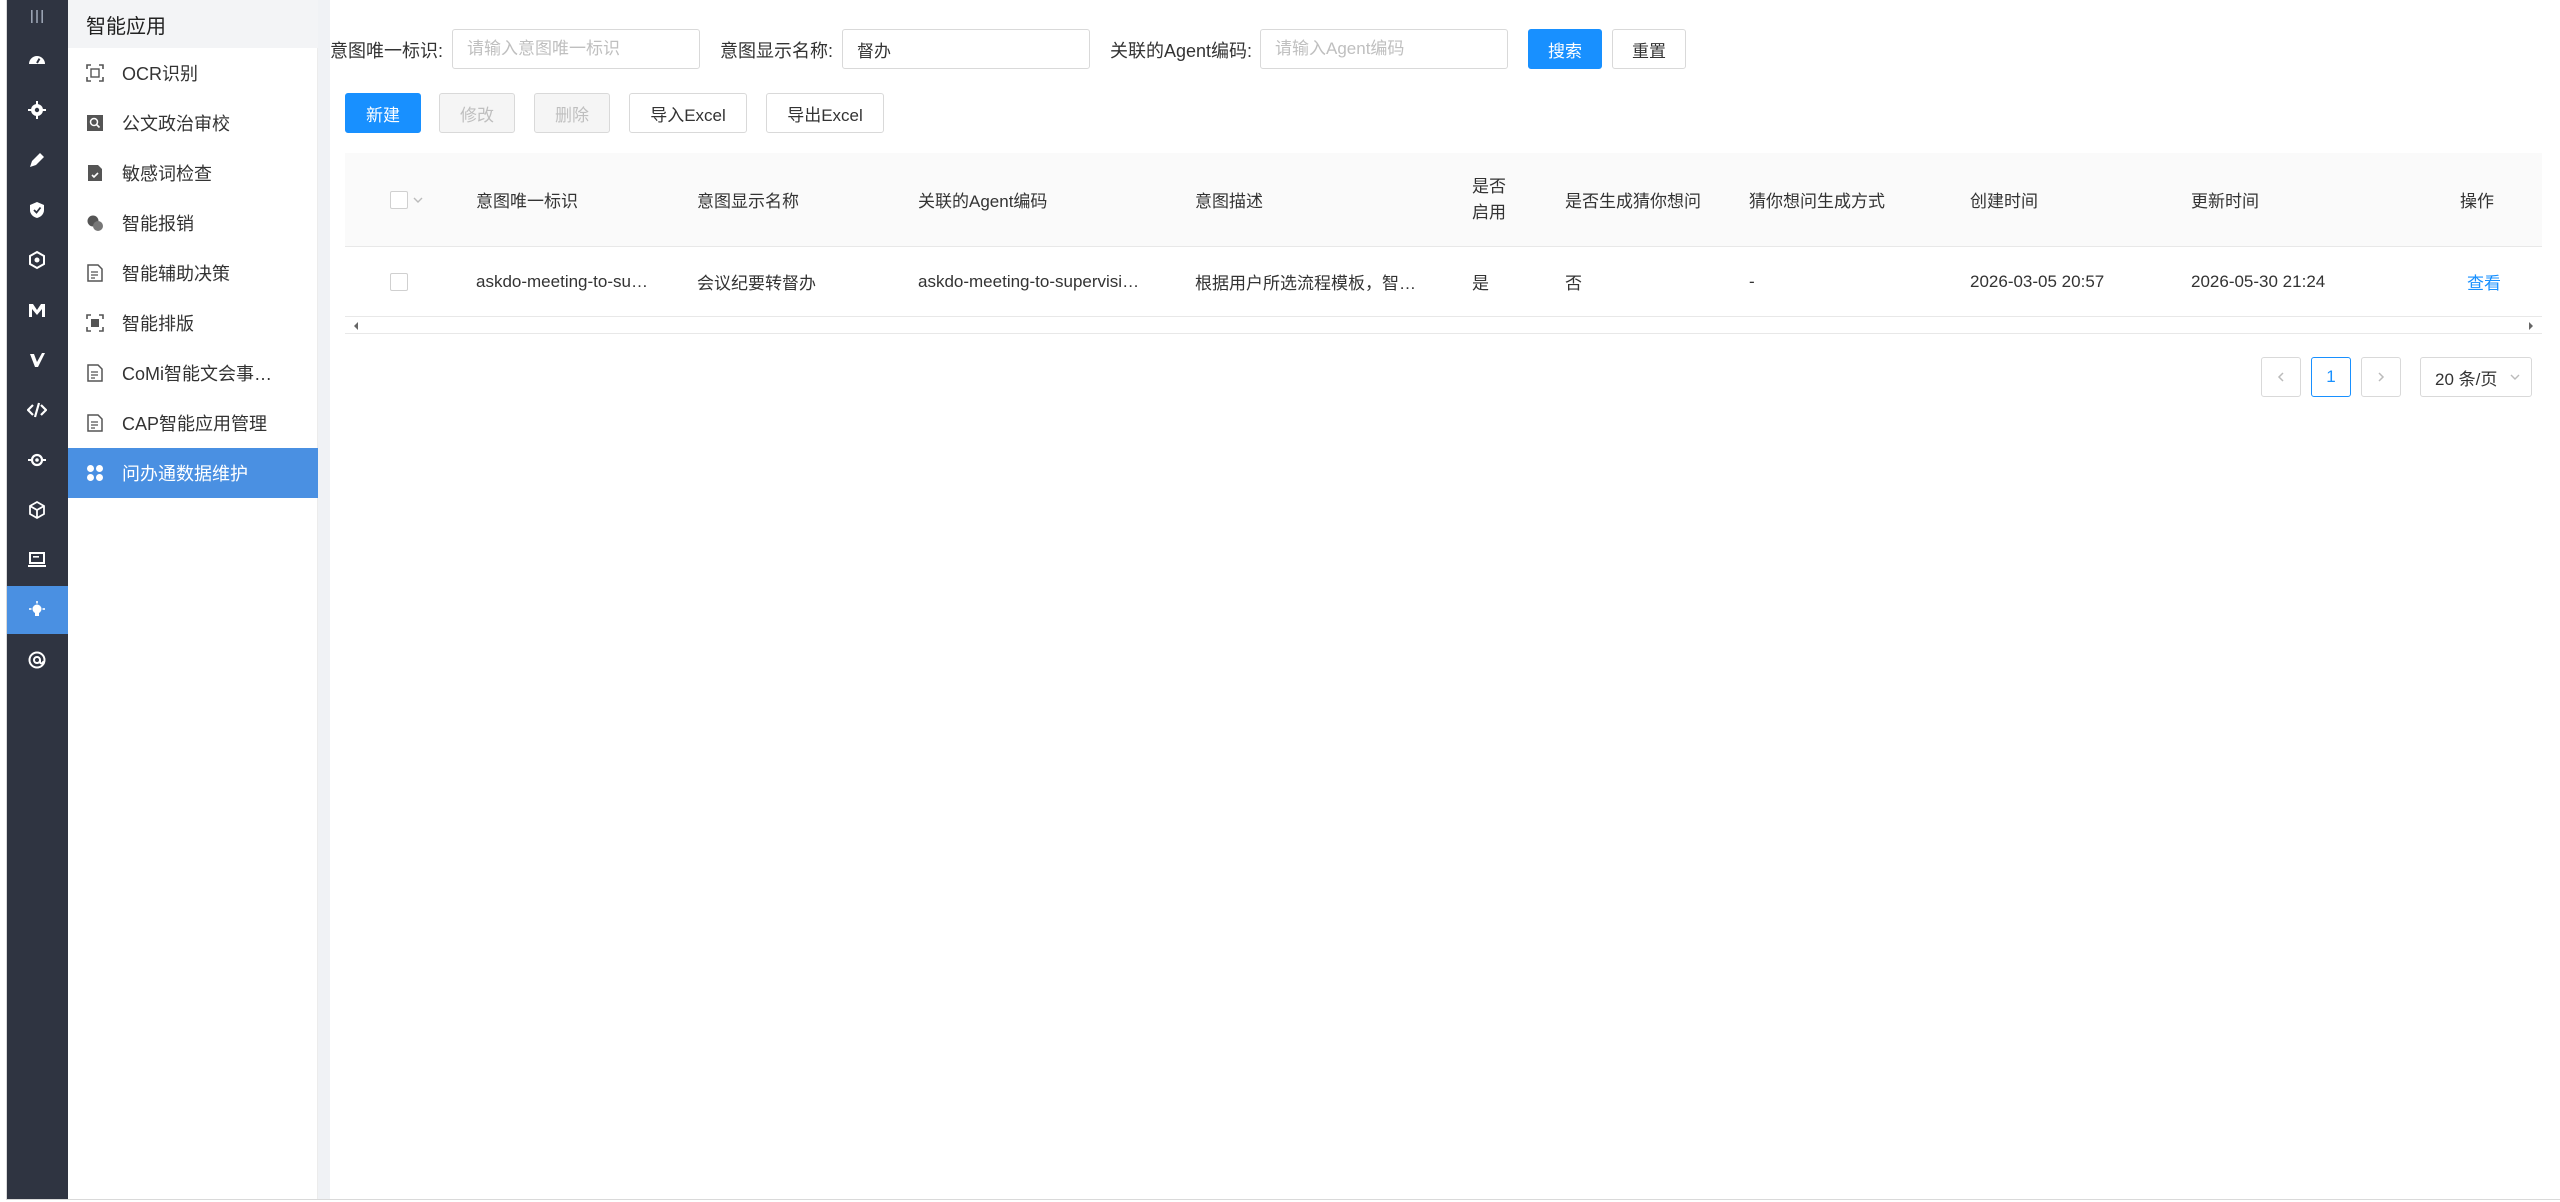 The height and width of the screenshot is (1202, 2560). Describe the element at coordinates (185, 474) in the screenshot. I see `sidebar-item-label: 问办通数据维护` at that location.